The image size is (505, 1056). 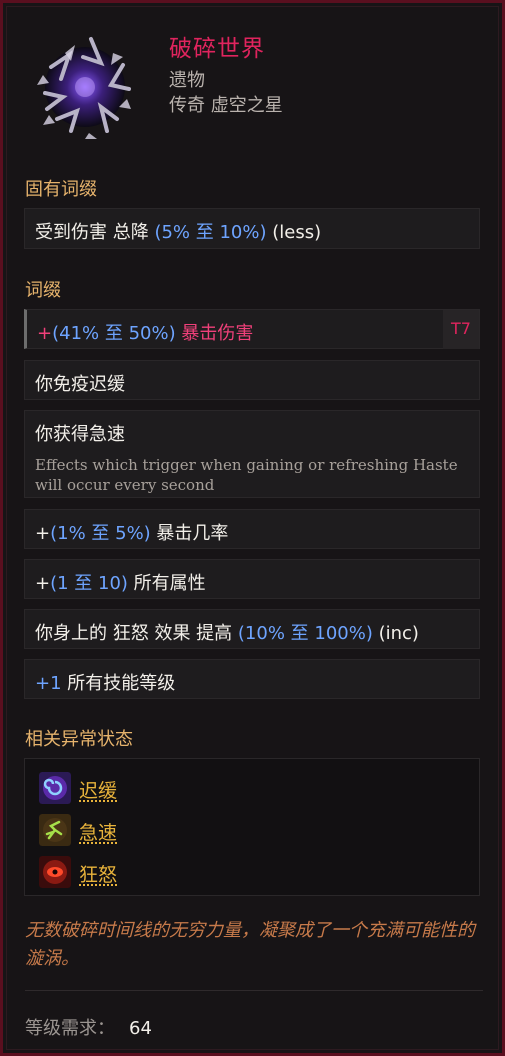 What do you see at coordinates (252, 827) in the screenshot?
I see `status-list: 迟缓 急速 狂怒` at bounding box center [252, 827].